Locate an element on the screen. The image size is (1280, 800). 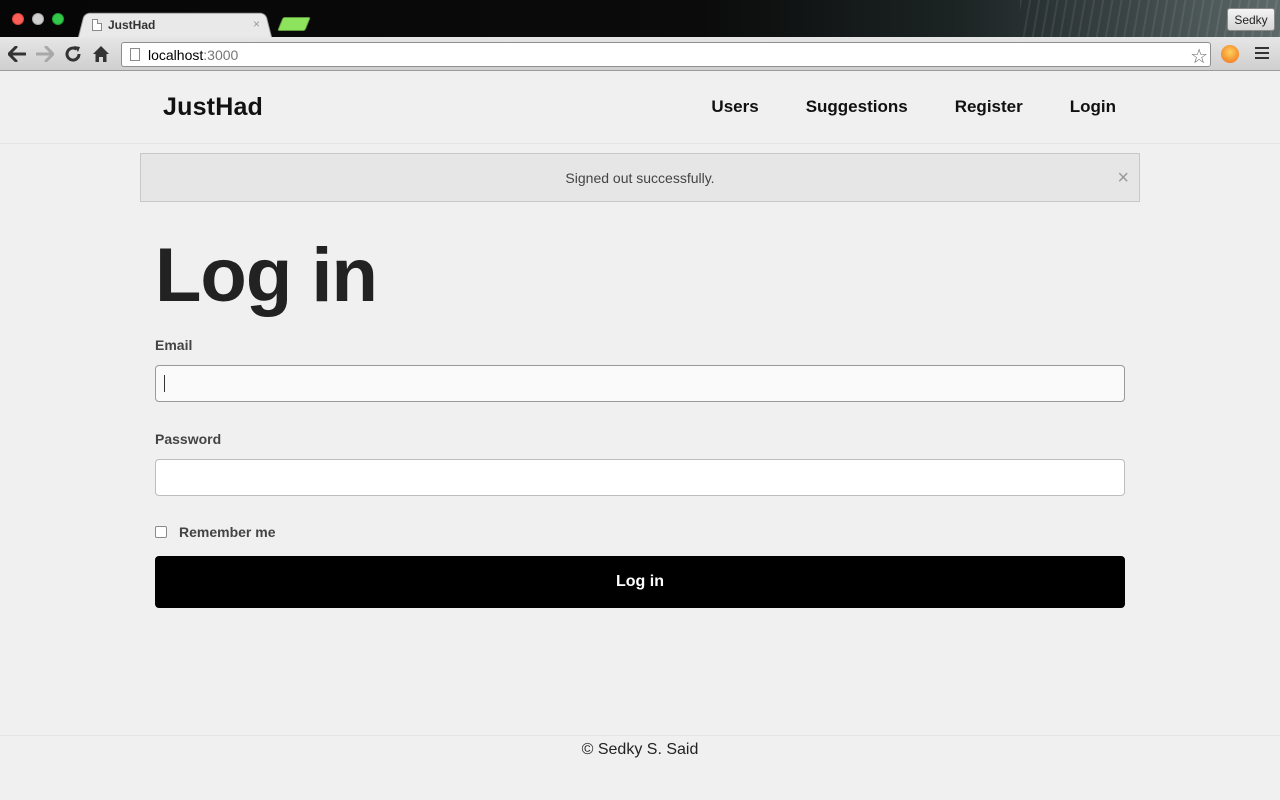
page-title: Log in is located at coordinates (266, 275).